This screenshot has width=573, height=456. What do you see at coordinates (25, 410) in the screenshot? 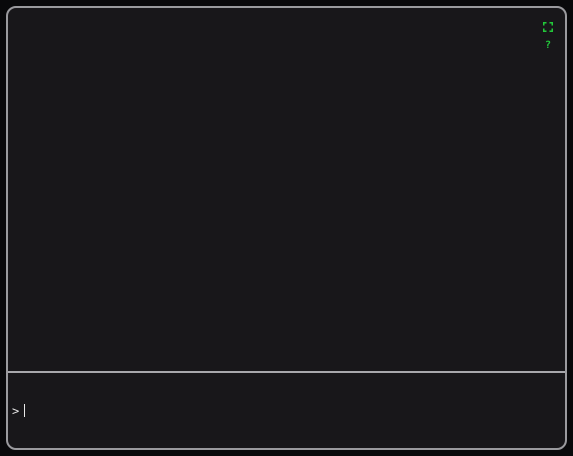
I see `text-cursor` at bounding box center [25, 410].